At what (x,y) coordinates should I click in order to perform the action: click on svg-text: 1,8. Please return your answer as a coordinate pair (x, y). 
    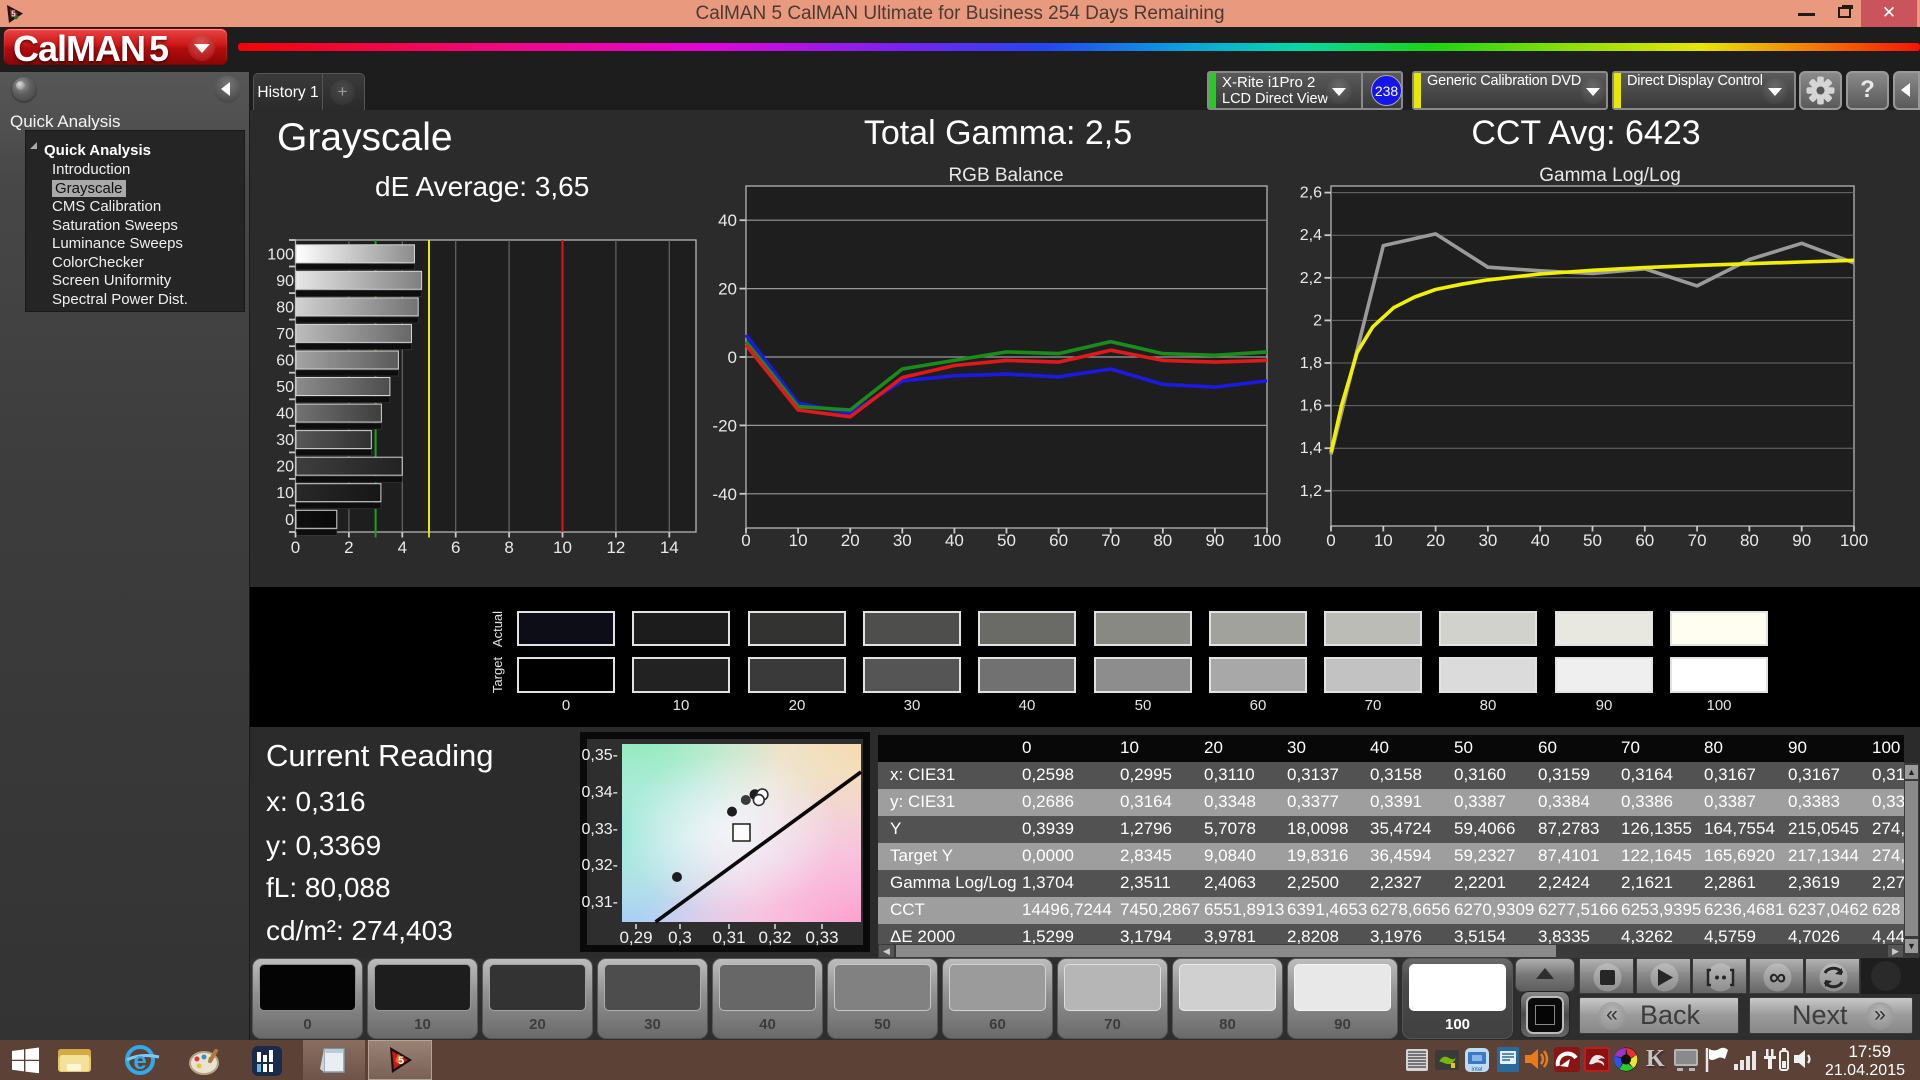
    Looking at the image, I should click on (1311, 363).